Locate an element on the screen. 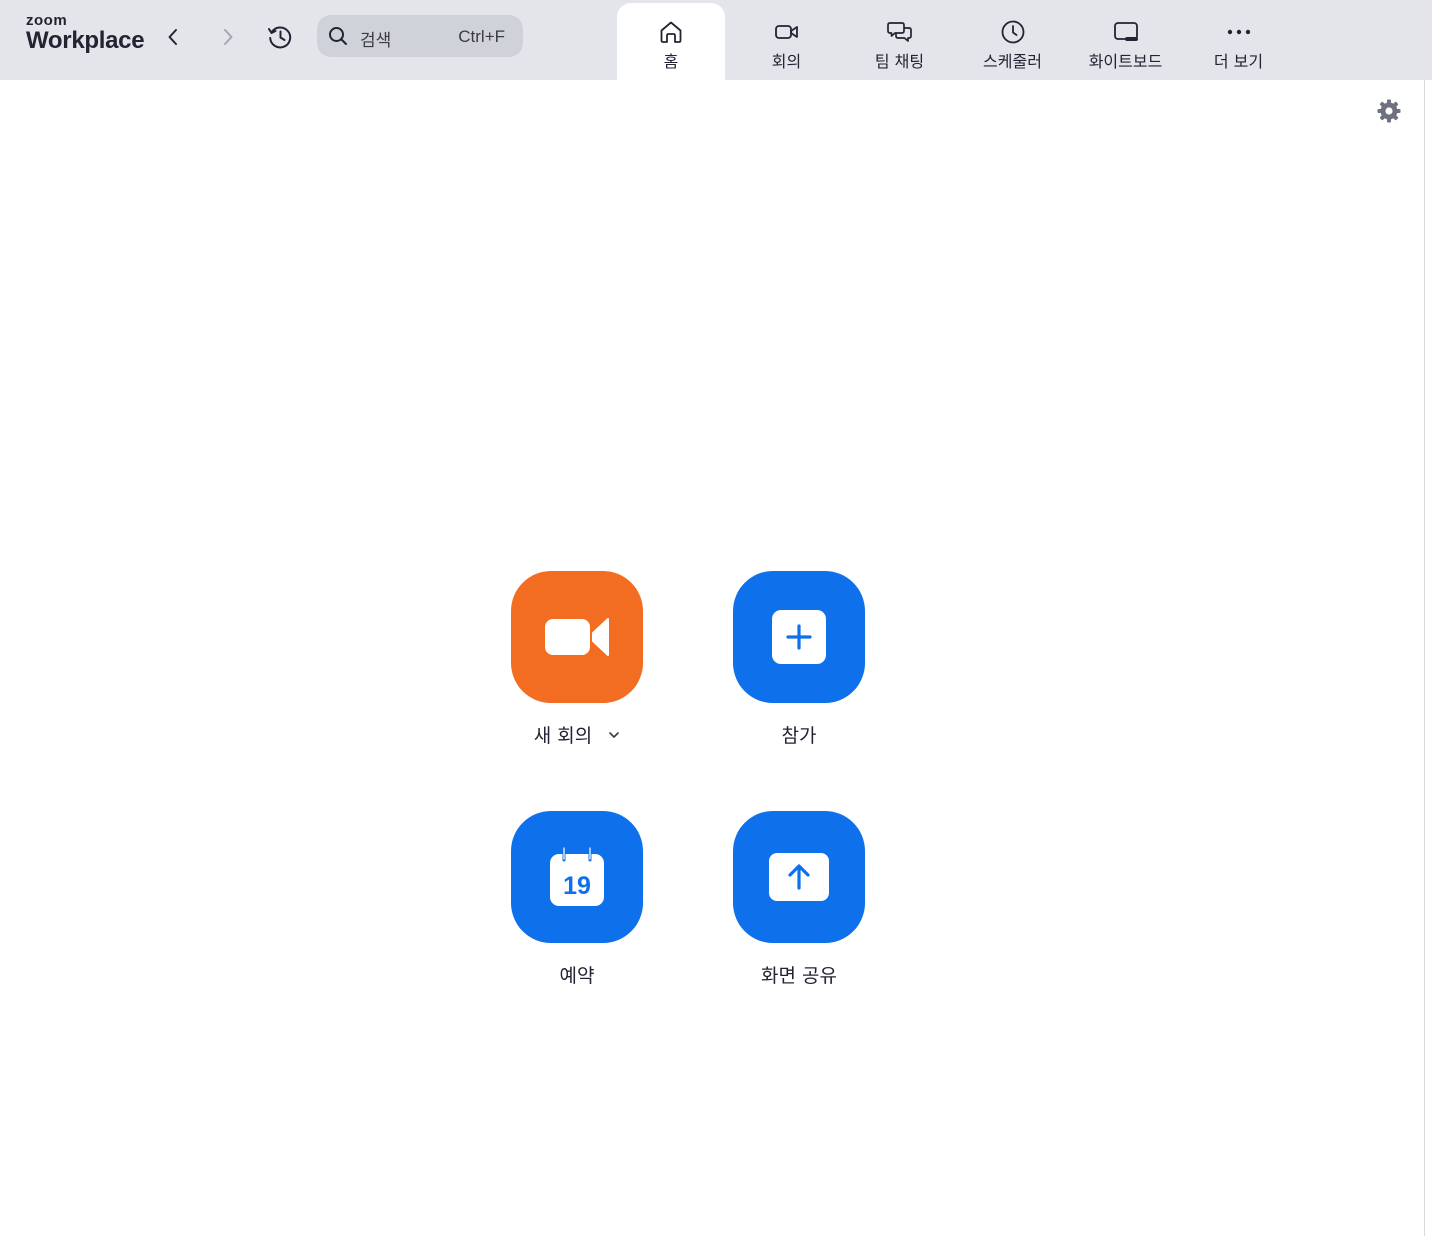 This screenshot has width=1432, height=1236. settings-button is located at coordinates (1389, 111).